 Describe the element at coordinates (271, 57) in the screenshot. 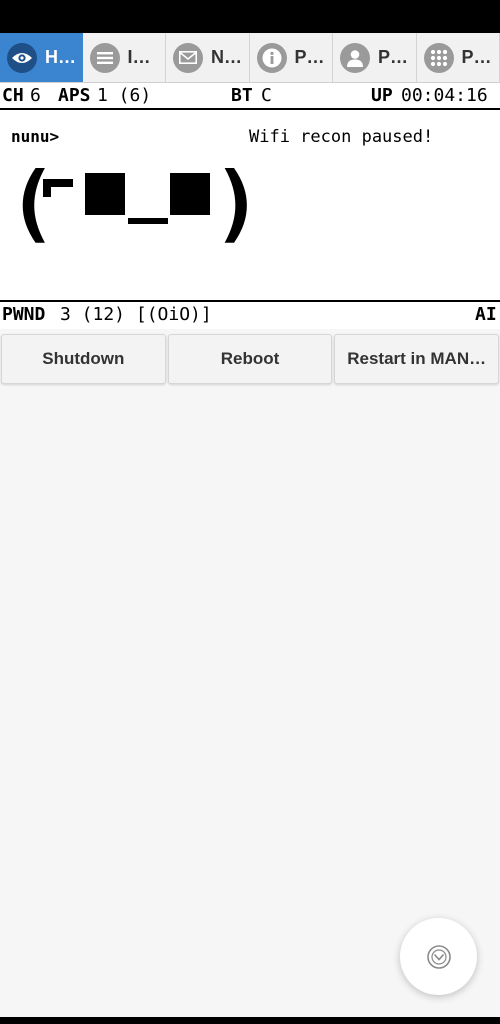

I see `info-icon` at that location.